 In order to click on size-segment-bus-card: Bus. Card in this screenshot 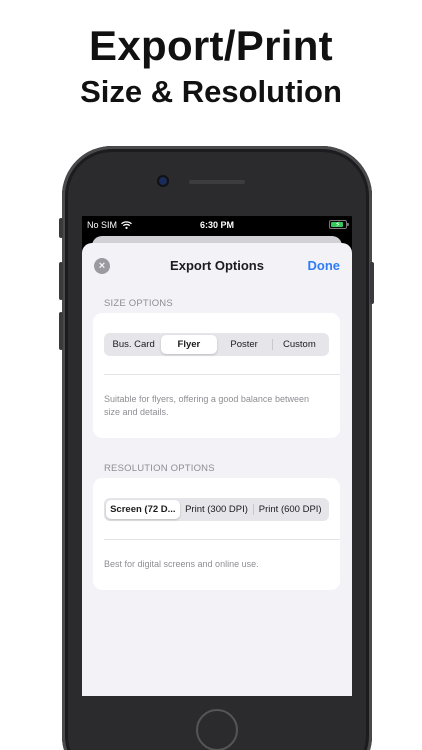, I will do `click(133, 344)`.